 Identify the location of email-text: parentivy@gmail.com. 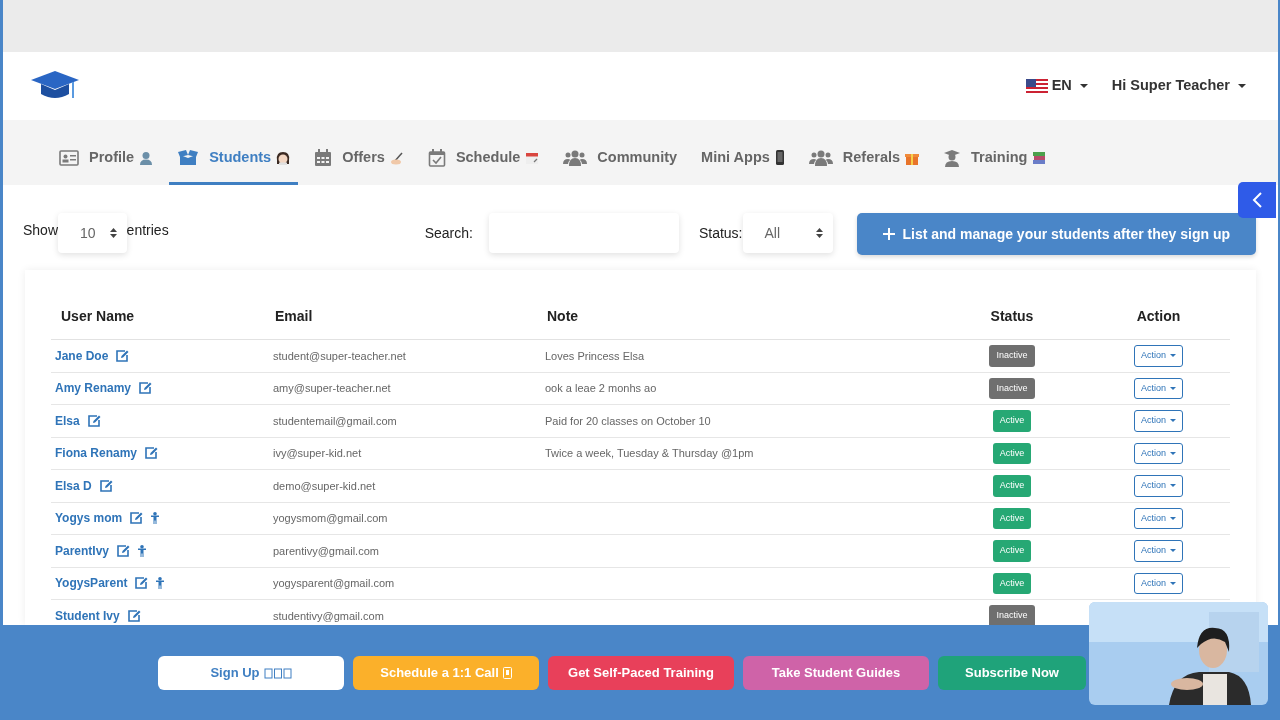
(326, 550).